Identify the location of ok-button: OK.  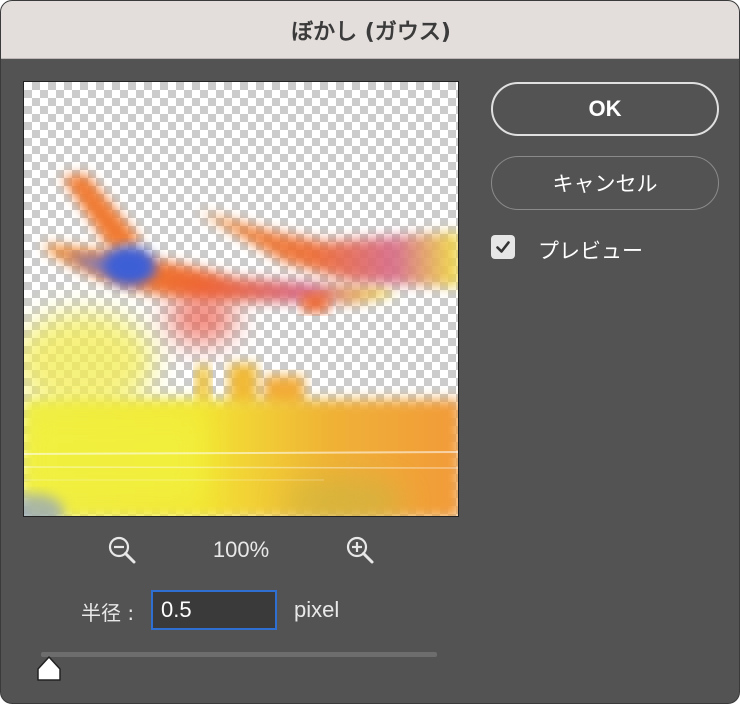
(605, 109).